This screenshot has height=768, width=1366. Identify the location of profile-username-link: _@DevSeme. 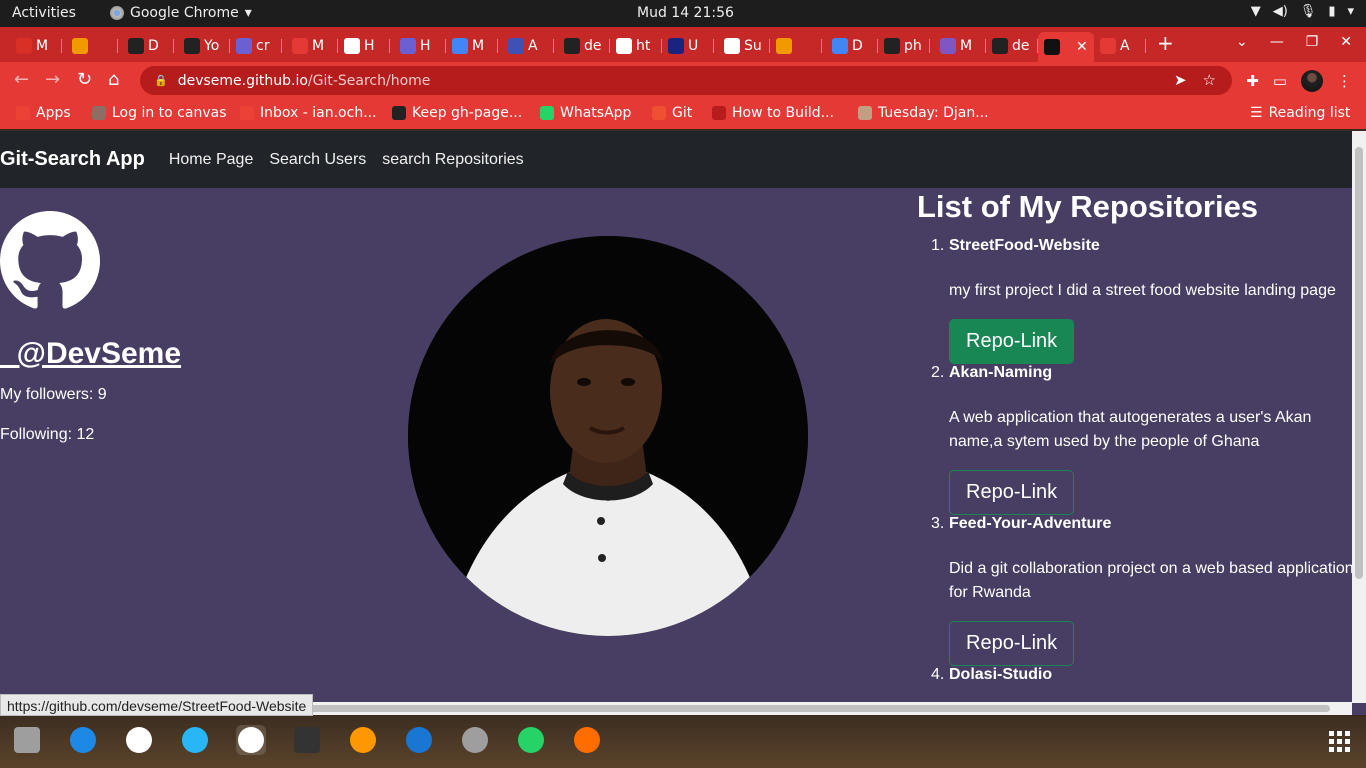
(90, 354).